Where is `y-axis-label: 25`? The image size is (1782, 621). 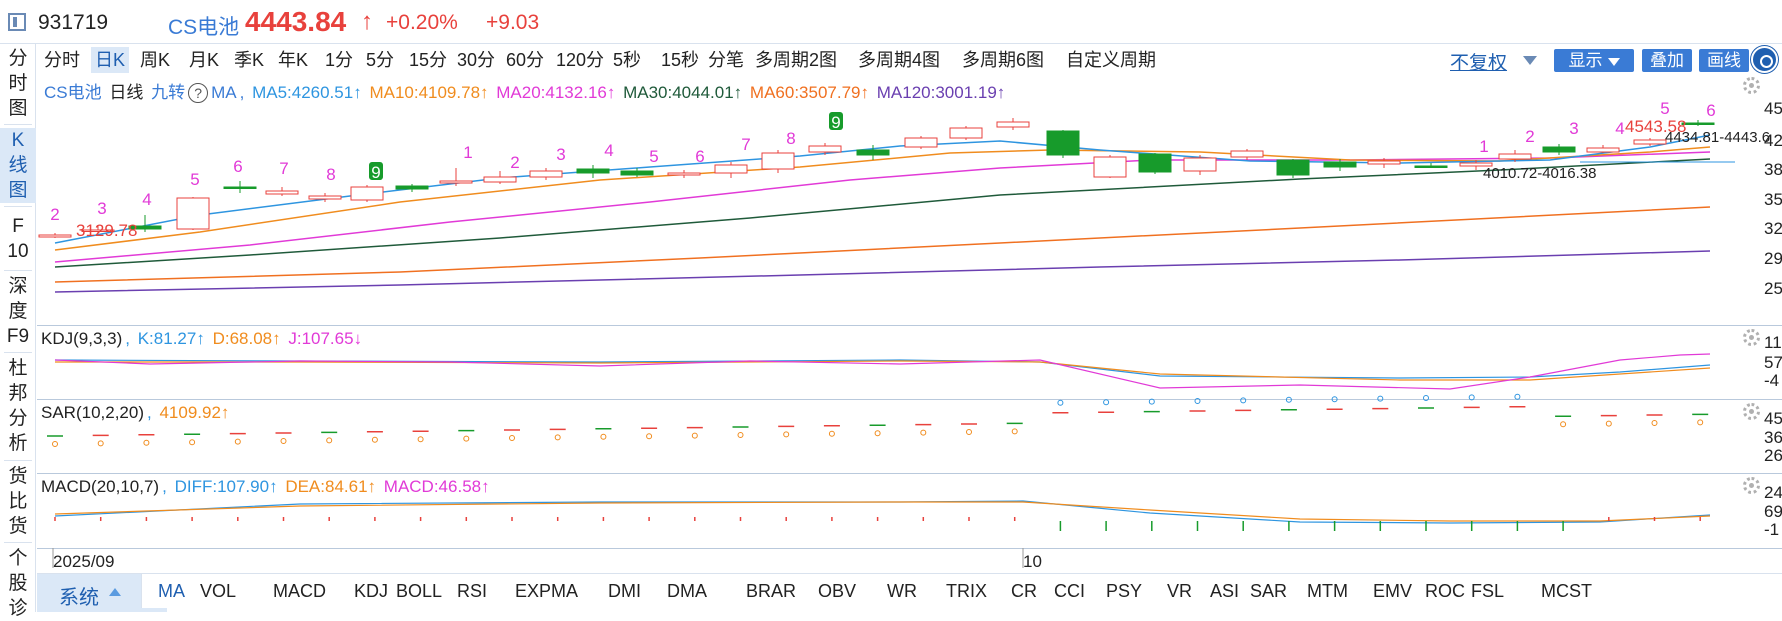 y-axis-label: 25 is located at coordinates (1773, 288).